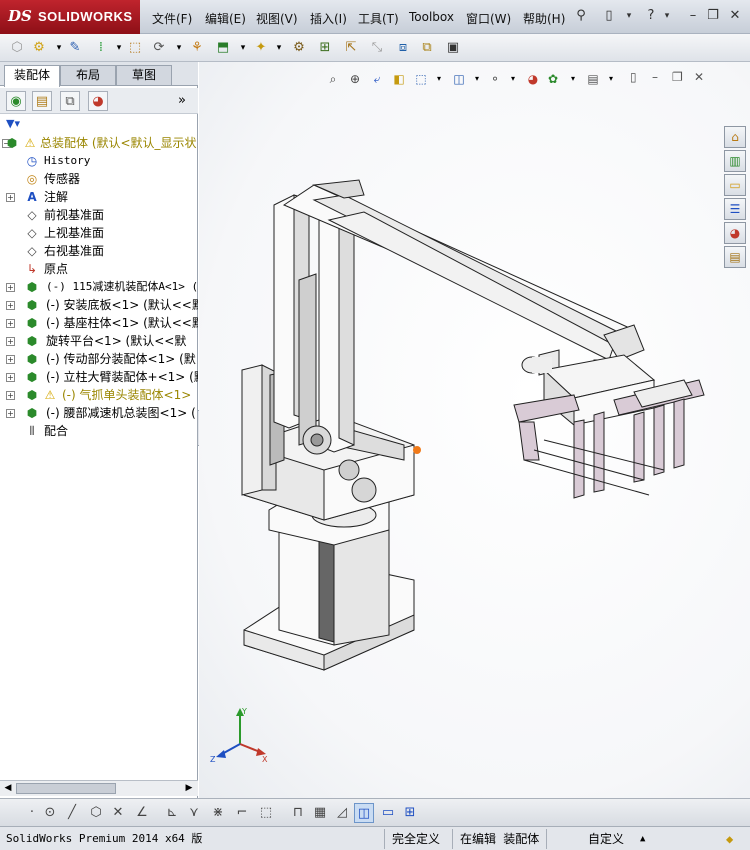 The height and width of the screenshot is (850, 750). Describe the element at coordinates (39, 48) in the screenshot. I see `mate-icon: ⚙` at that location.